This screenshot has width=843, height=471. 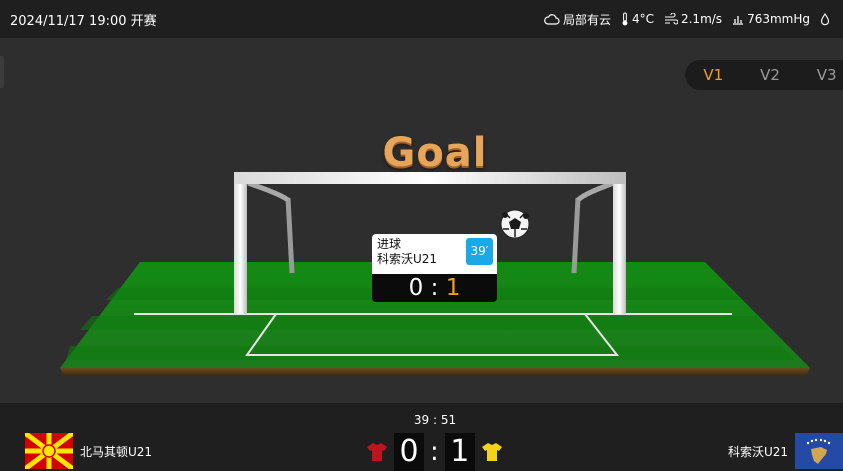 What do you see at coordinates (770, 75) in the screenshot?
I see `version-tab-v2: V2` at bounding box center [770, 75].